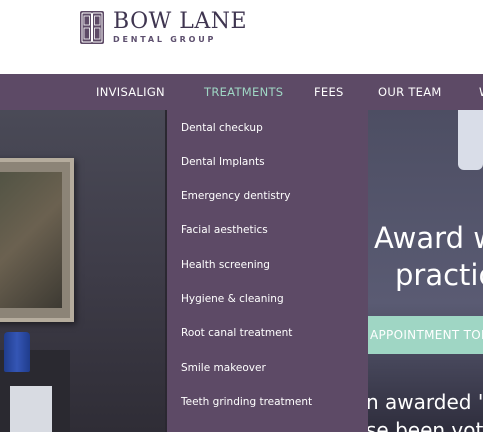  What do you see at coordinates (225, 265) in the screenshot?
I see `dropdown-item-health-screening: Health screening` at bounding box center [225, 265].